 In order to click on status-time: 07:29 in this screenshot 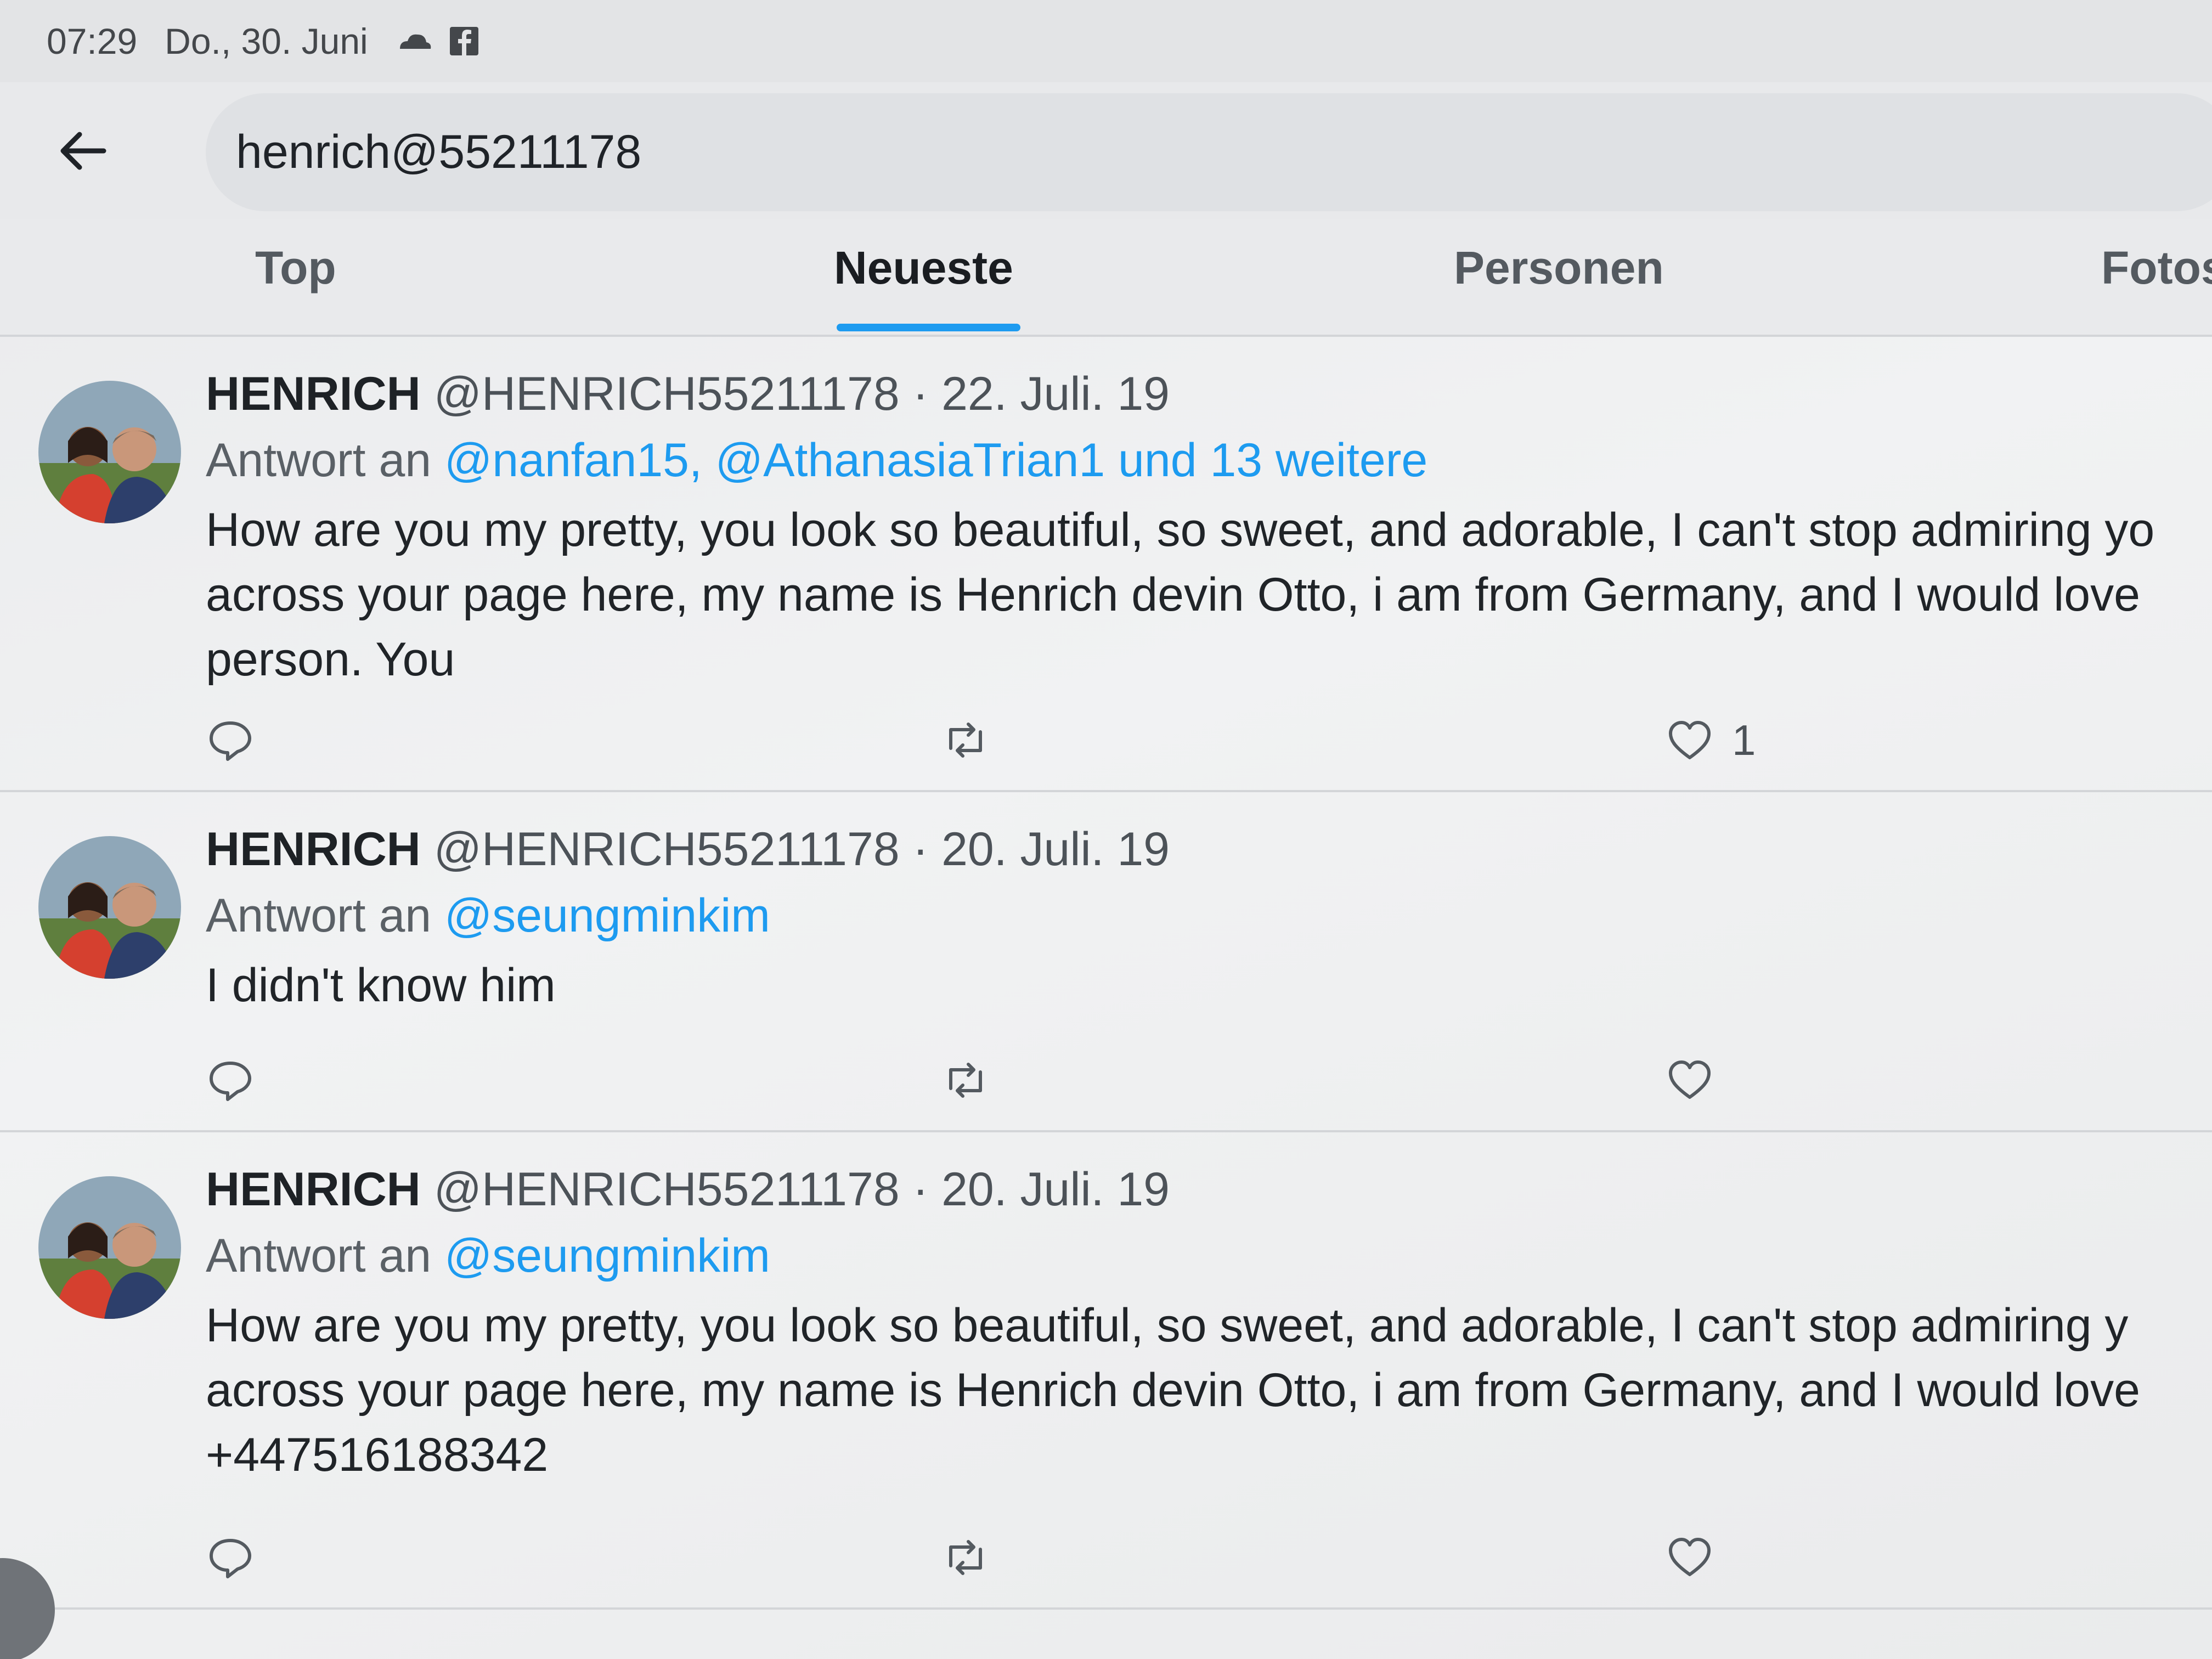, I will do `click(93, 41)`.